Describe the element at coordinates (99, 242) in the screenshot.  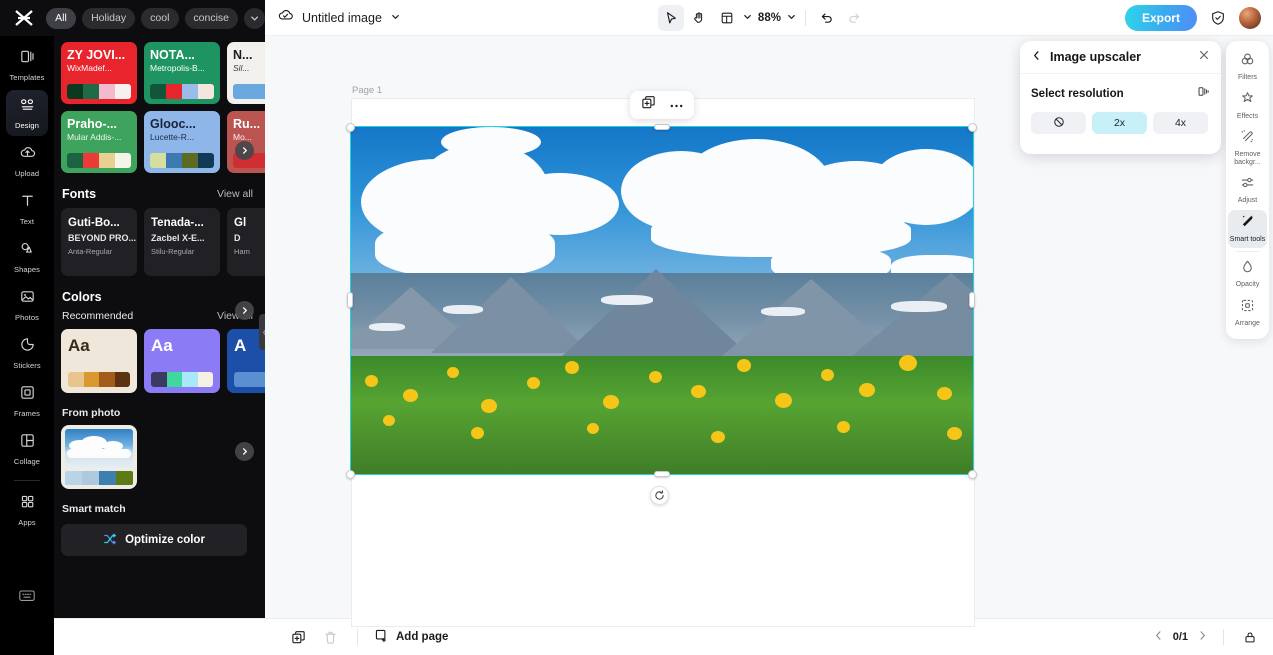
I see `font-card: Guti-Bo... BEYOND PRO... Anta-Regular` at that location.